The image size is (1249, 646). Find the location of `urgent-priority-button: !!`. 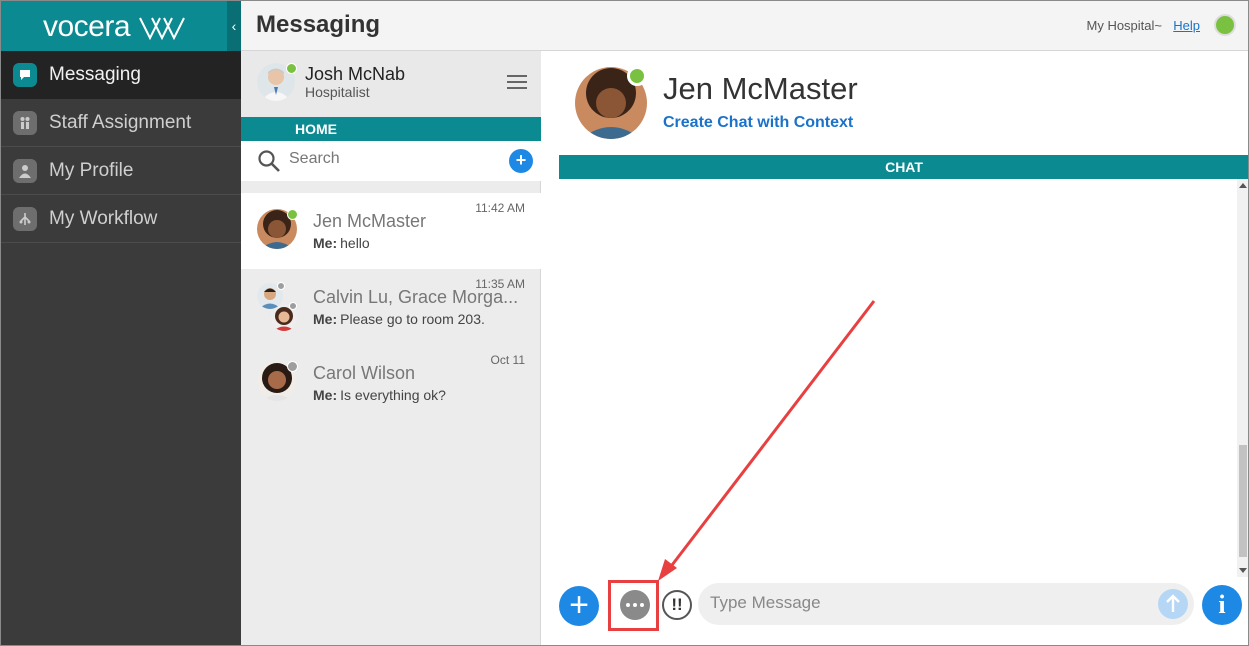

urgent-priority-button: !! is located at coordinates (677, 605).